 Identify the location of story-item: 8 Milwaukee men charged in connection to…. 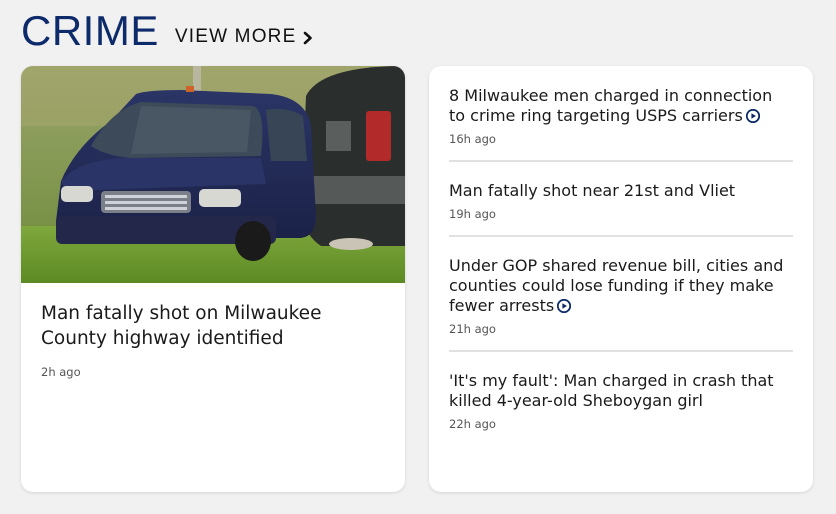
(621, 124).